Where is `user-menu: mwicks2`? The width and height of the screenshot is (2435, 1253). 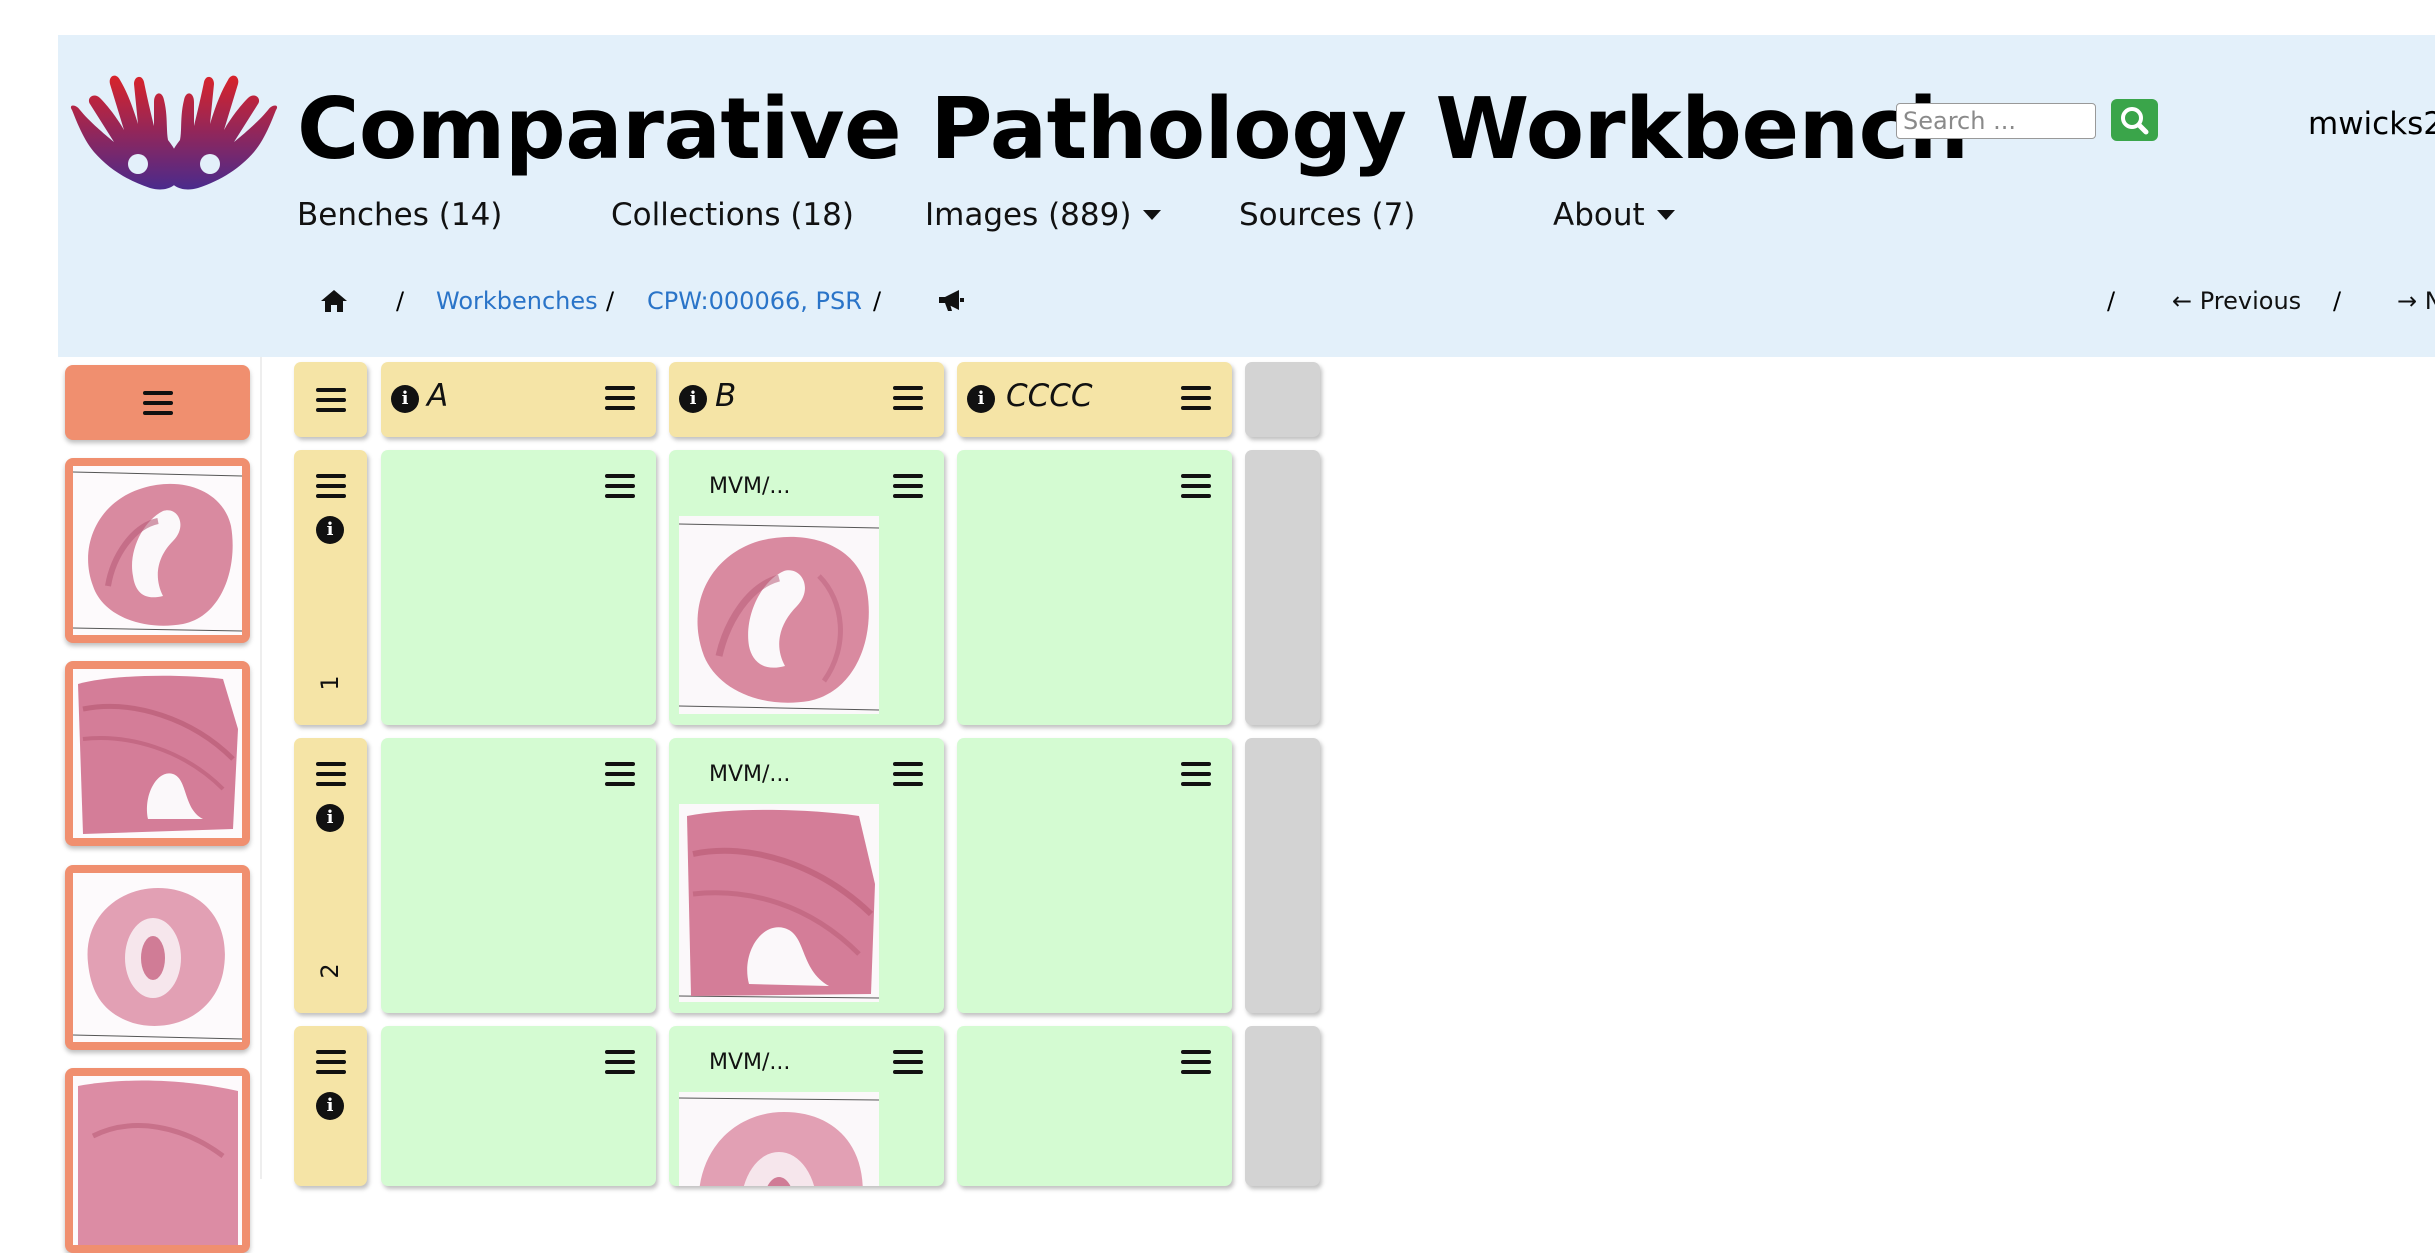 user-menu: mwicks2 is located at coordinates (2371, 124).